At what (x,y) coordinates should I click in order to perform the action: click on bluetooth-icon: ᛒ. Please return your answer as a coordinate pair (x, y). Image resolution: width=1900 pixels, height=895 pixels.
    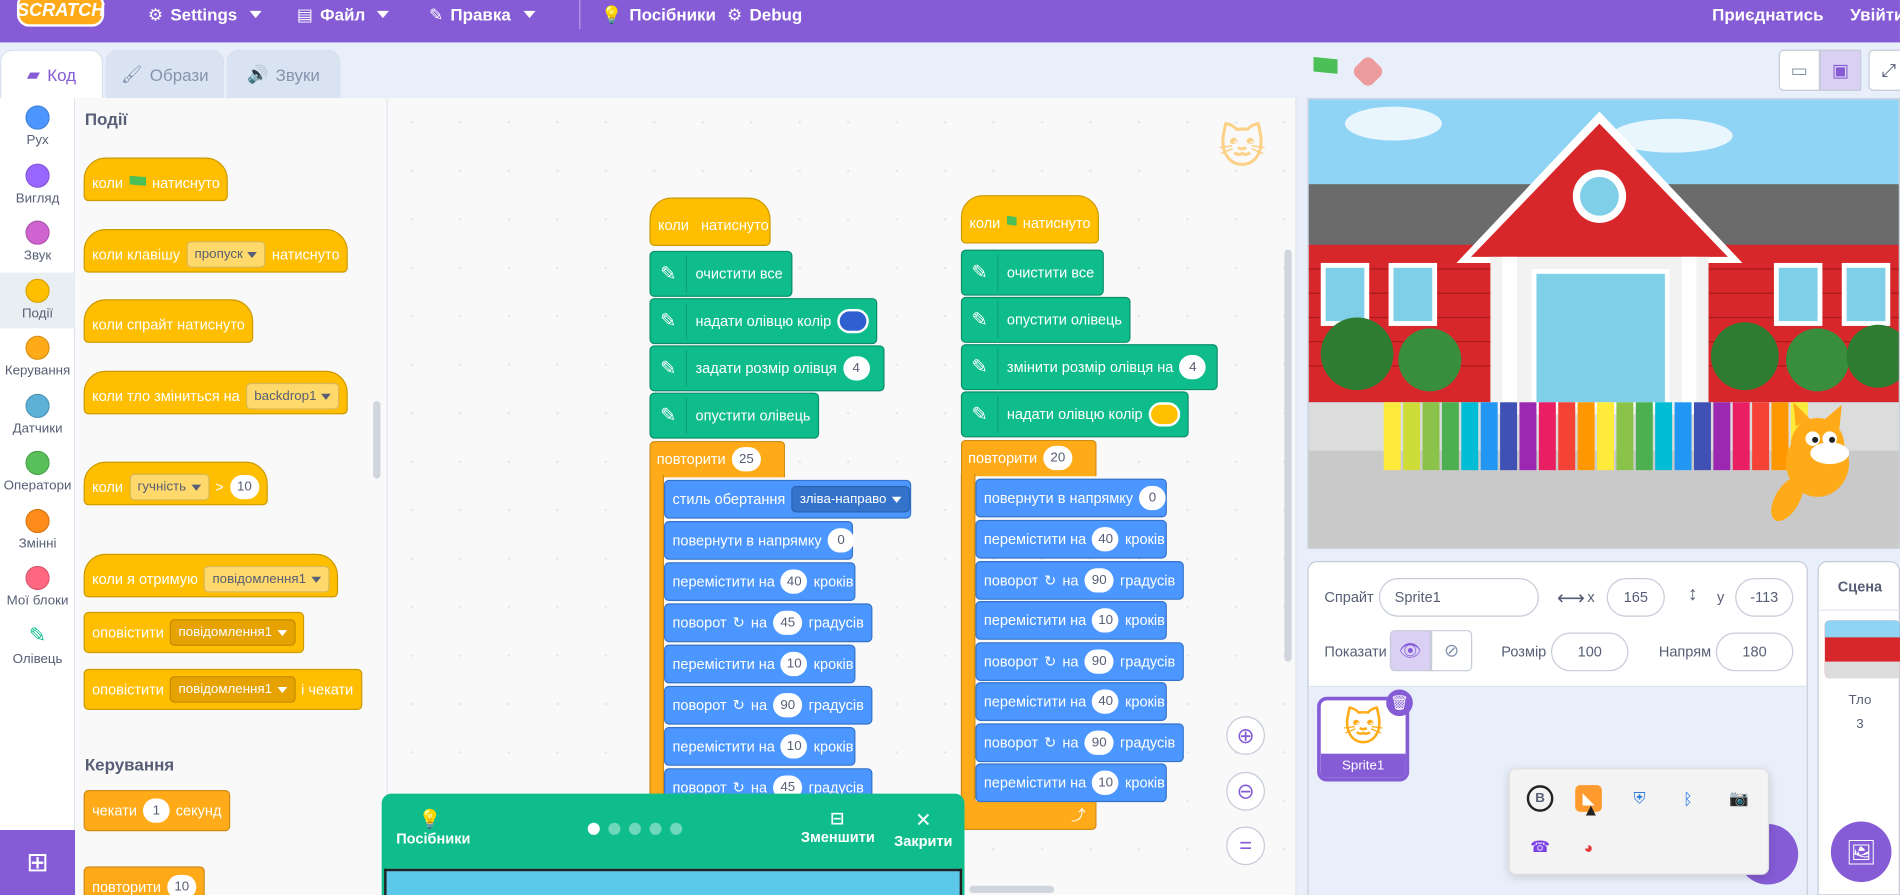
    Looking at the image, I should click on (1688, 798).